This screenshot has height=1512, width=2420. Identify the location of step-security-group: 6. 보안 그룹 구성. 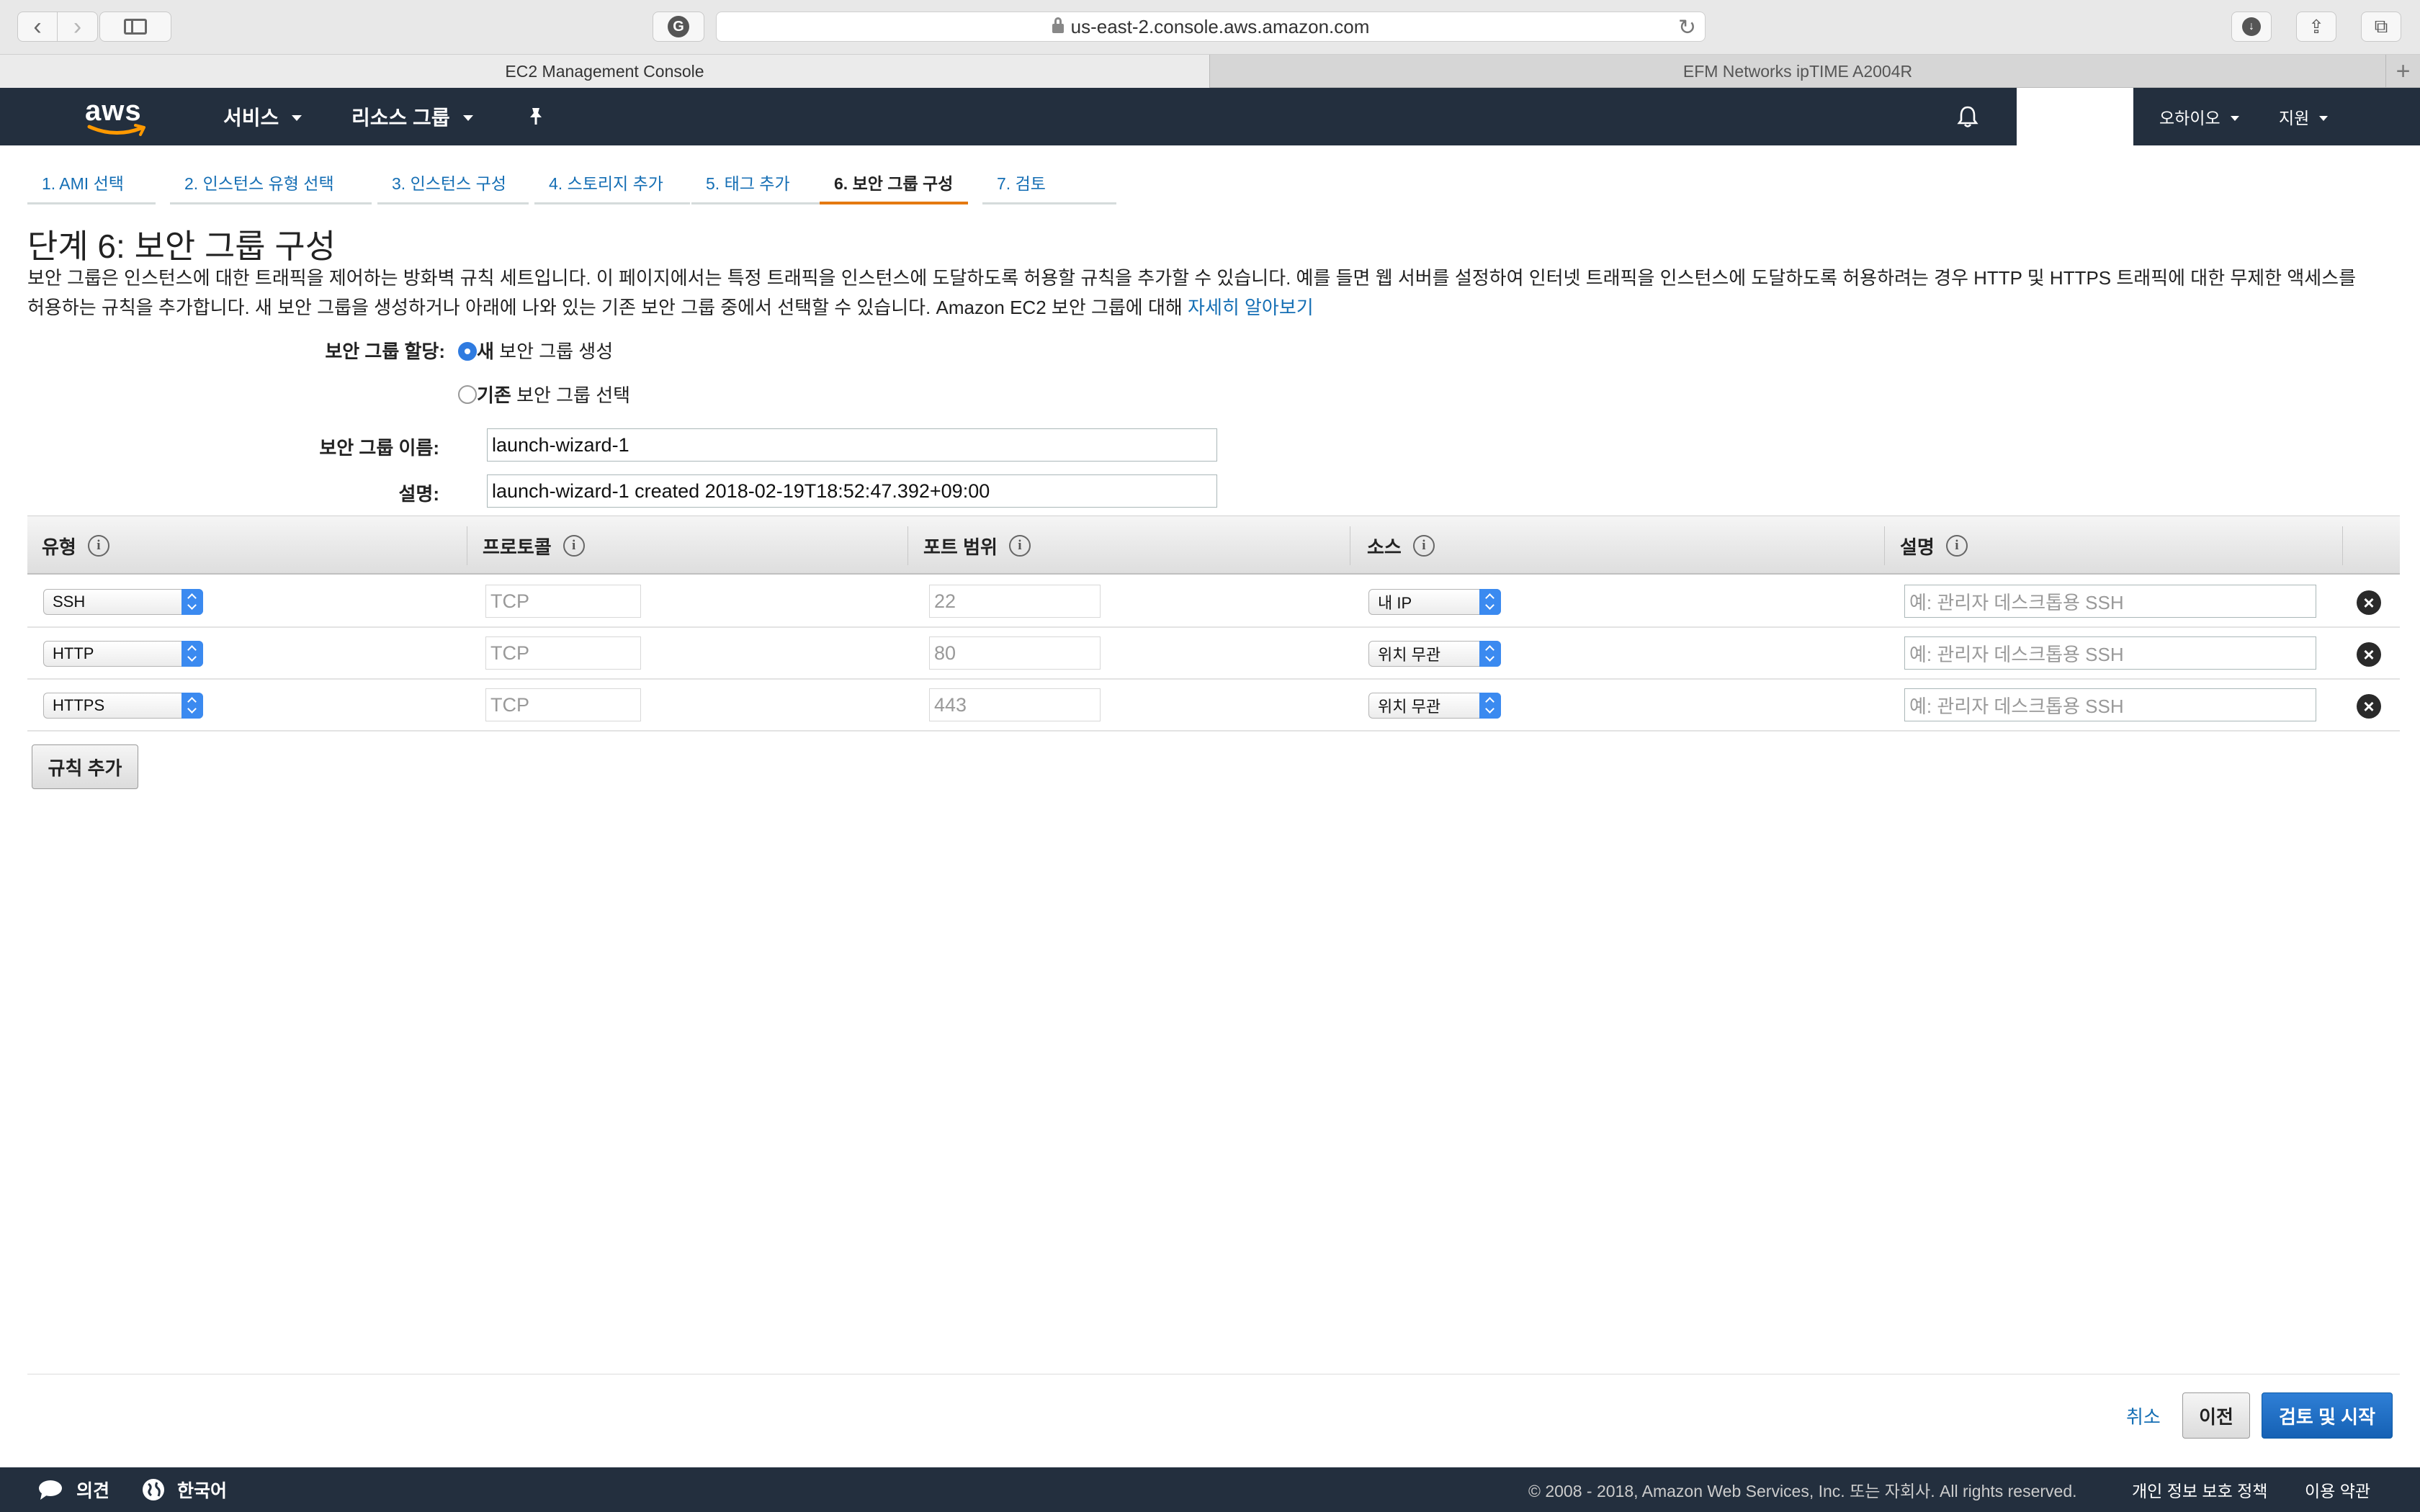
(894, 187).